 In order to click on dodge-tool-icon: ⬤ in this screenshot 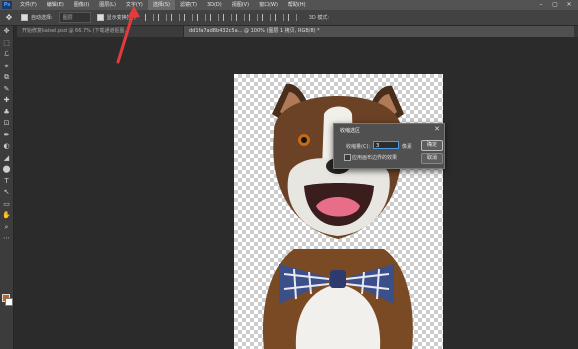, I will do `click(6, 170)`.